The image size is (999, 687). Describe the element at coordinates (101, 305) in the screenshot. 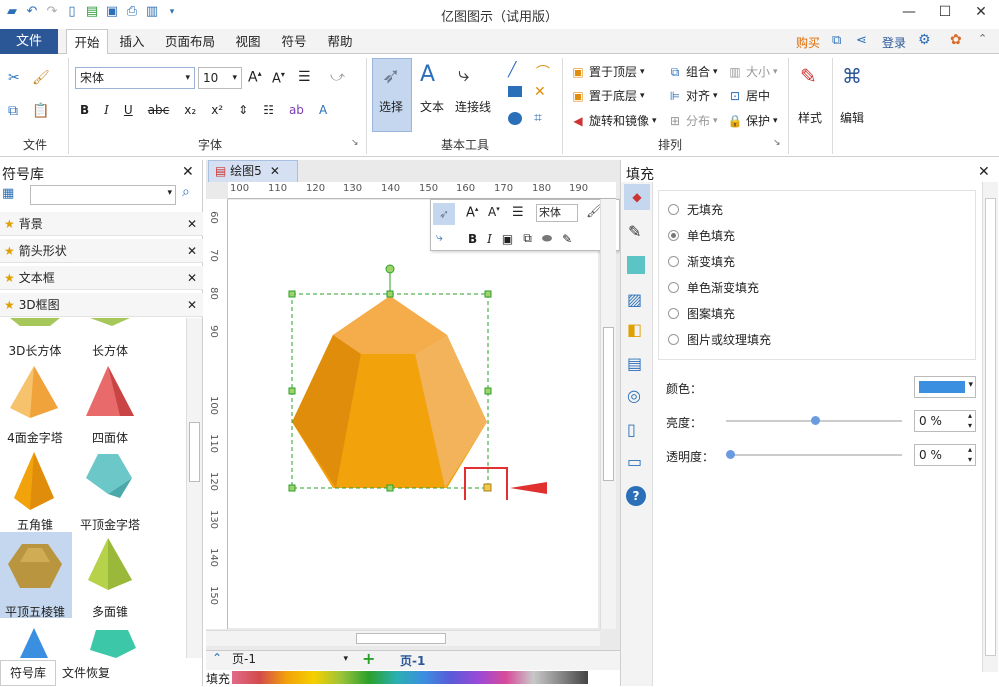

I see `library-item-3d-block: ★ 3D框图 ✕` at that location.